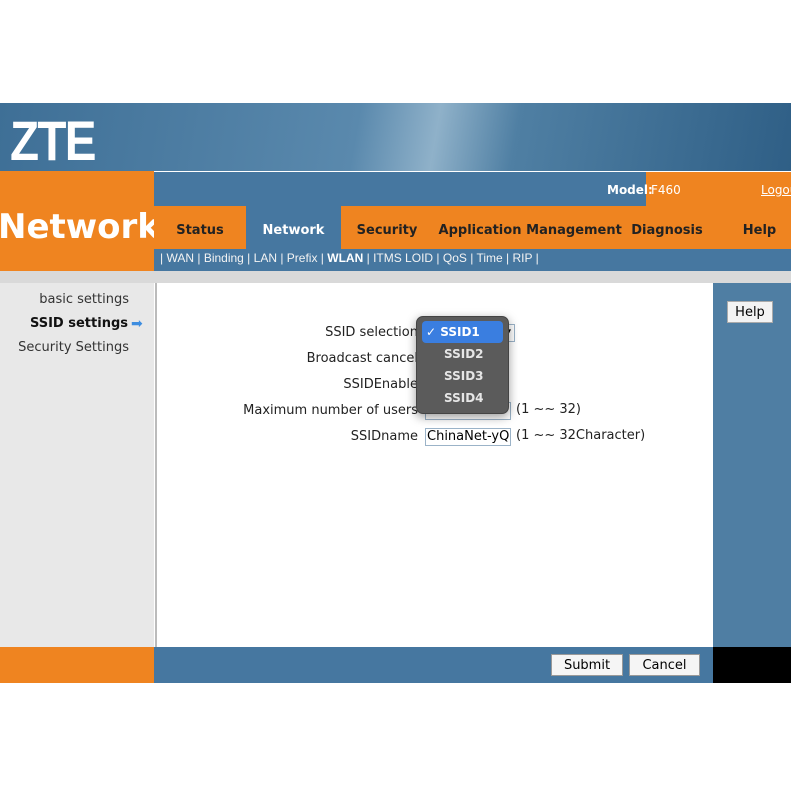 The width and height of the screenshot is (791, 791). What do you see at coordinates (395, 137) in the screenshot?
I see `header-banner` at bounding box center [395, 137].